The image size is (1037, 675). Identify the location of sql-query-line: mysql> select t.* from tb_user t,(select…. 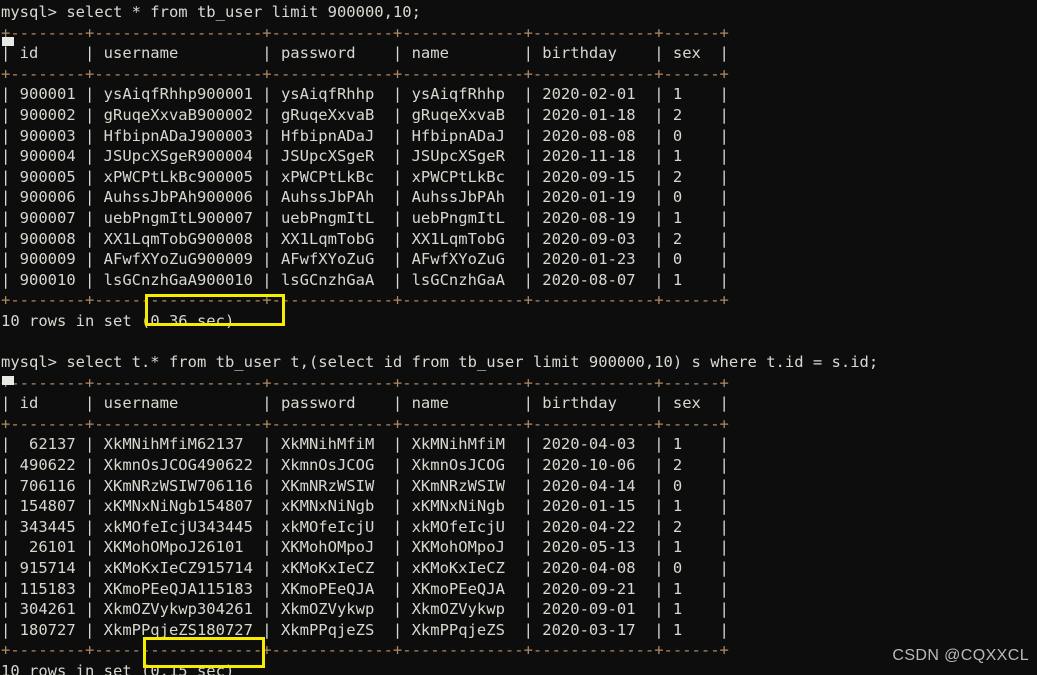
(440, 362).